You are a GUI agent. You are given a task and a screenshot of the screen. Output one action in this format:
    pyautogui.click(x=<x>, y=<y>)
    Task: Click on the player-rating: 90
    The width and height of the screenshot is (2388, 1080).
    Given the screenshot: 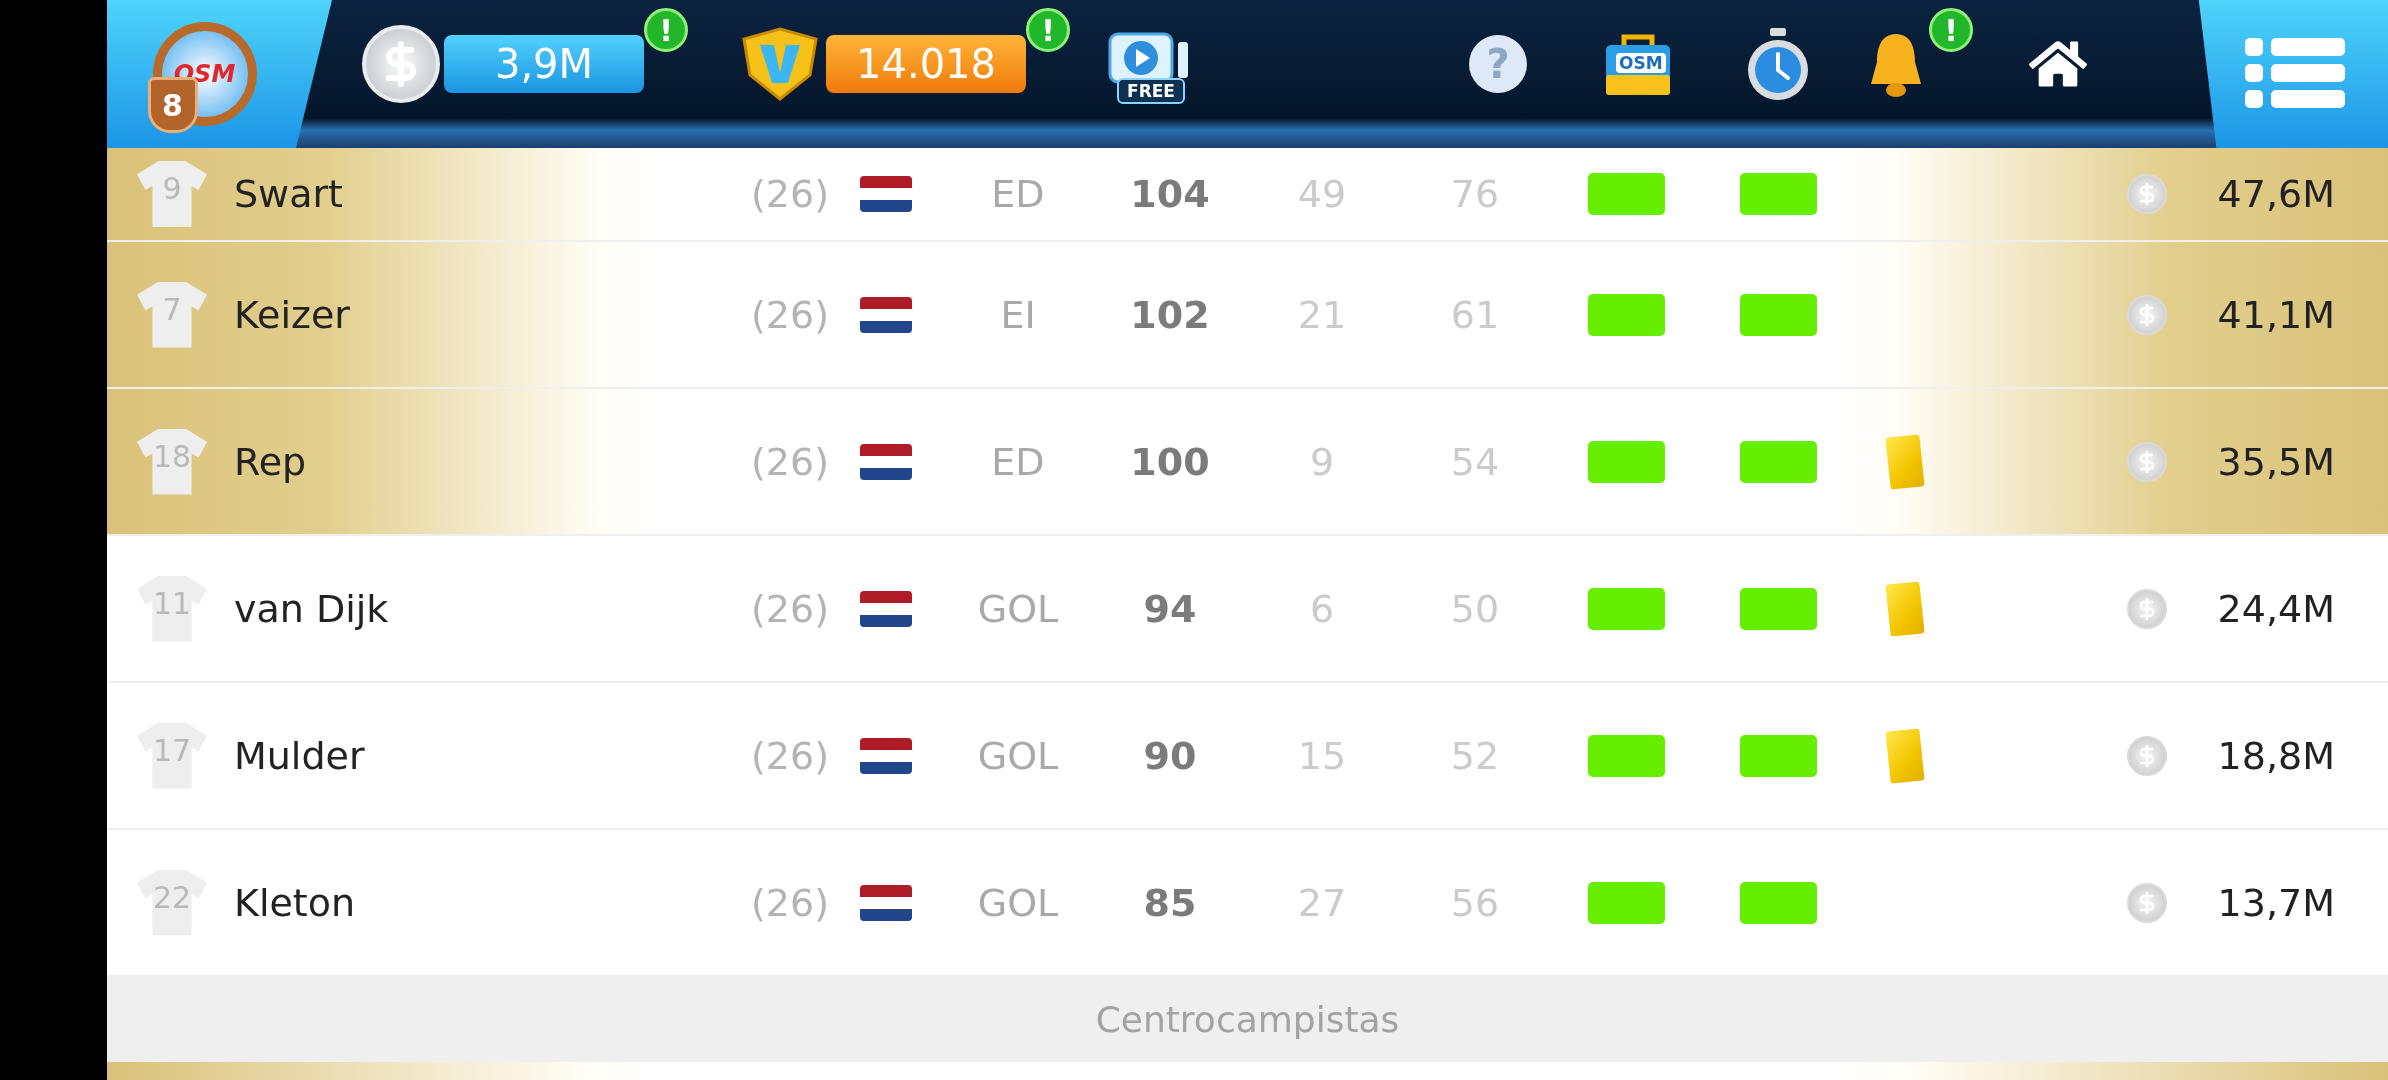 What is the action you would take?
    pyautogui.click(x=1170, y=755)
    